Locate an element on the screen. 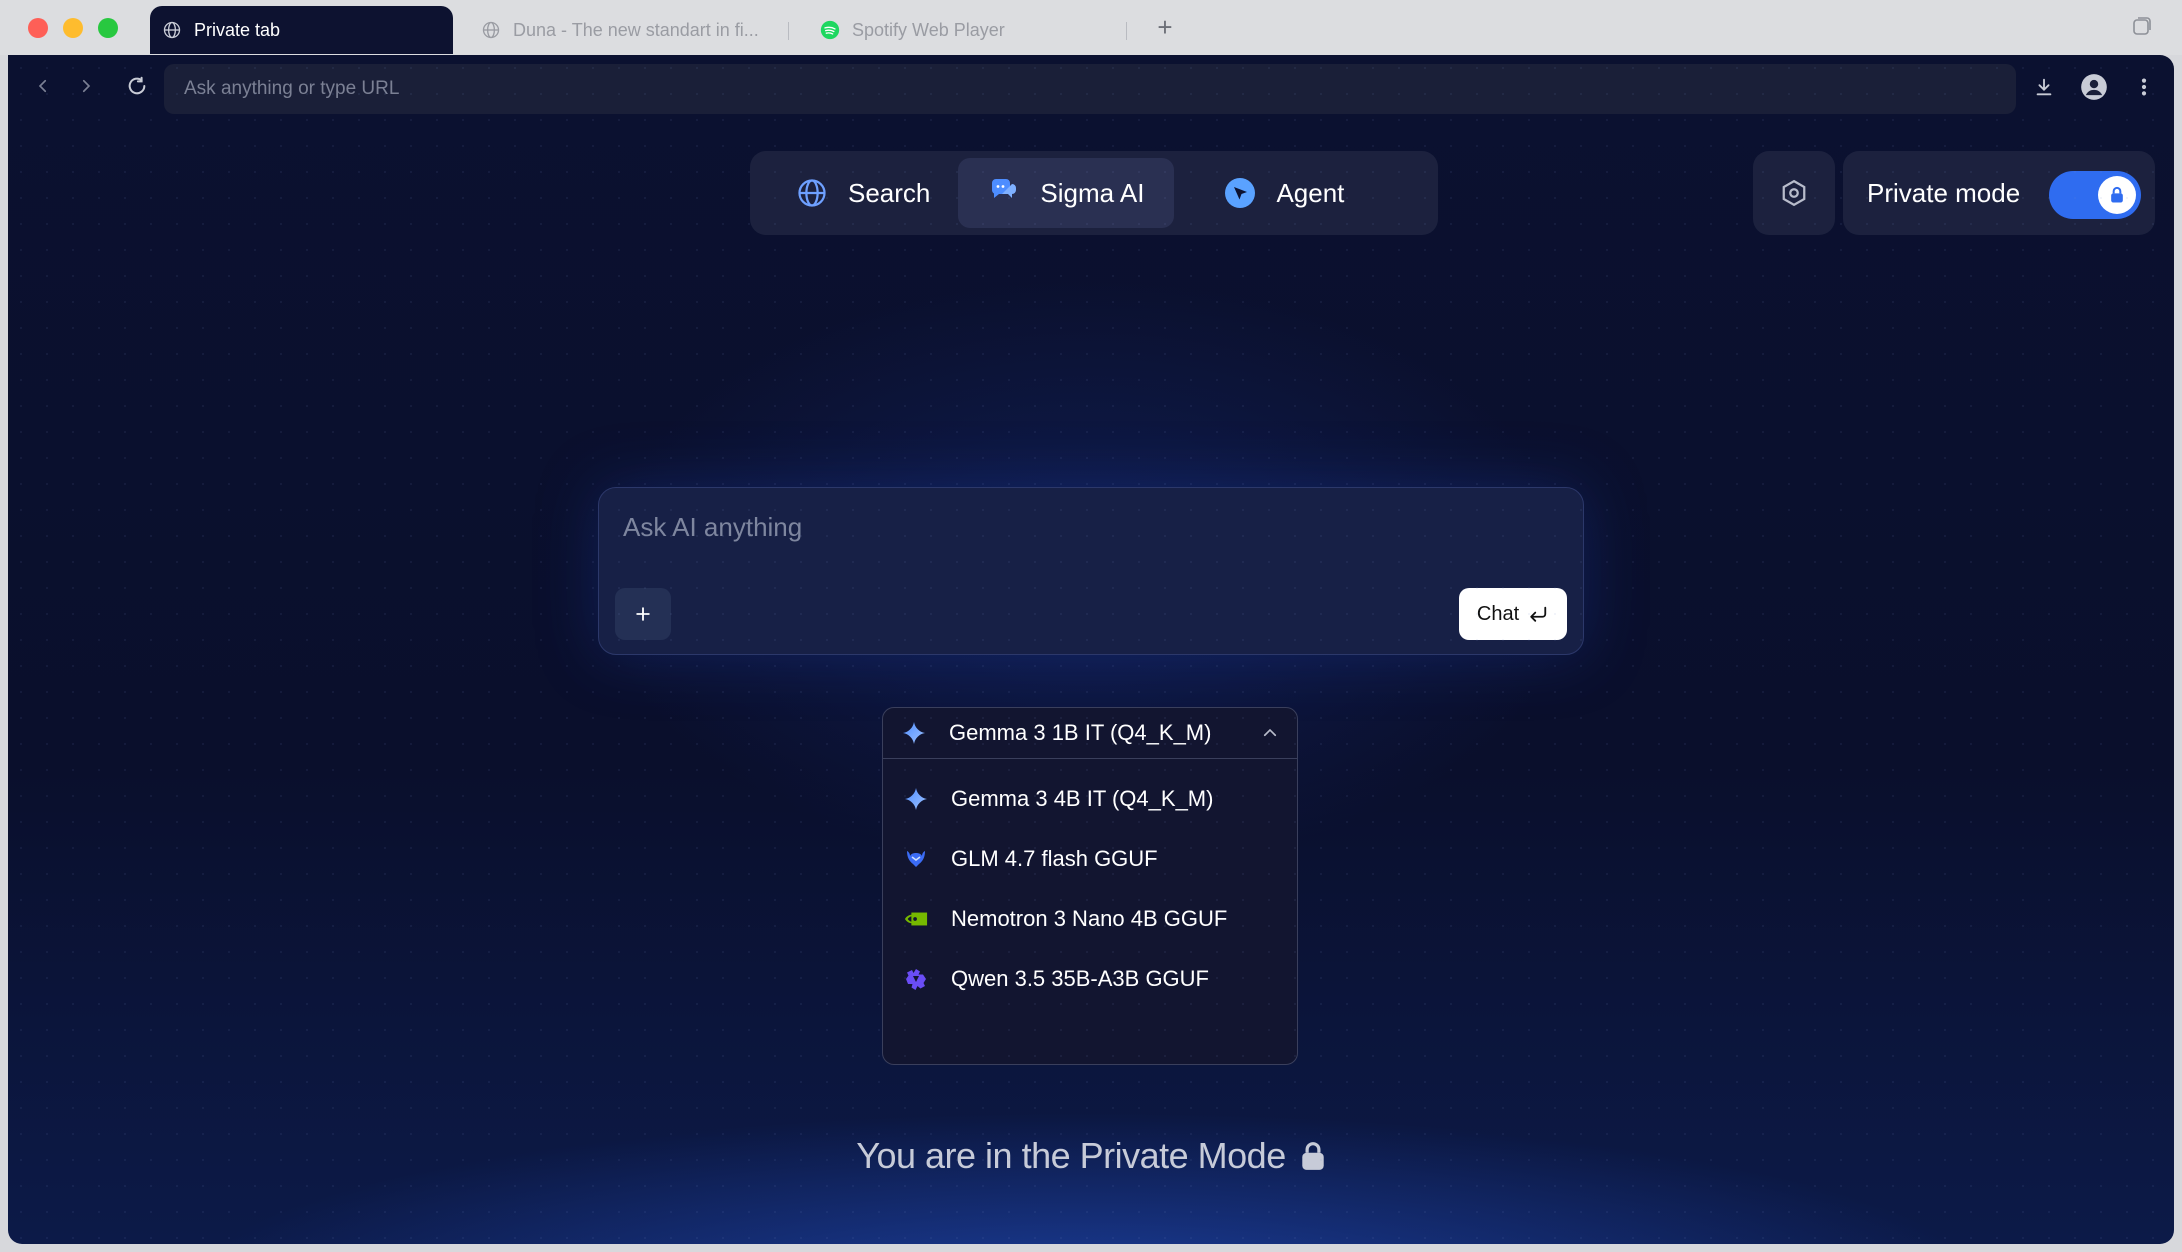 The image size is (2182, 1252). chat-submit-button: Chat is located at coordinates (1513, 614).